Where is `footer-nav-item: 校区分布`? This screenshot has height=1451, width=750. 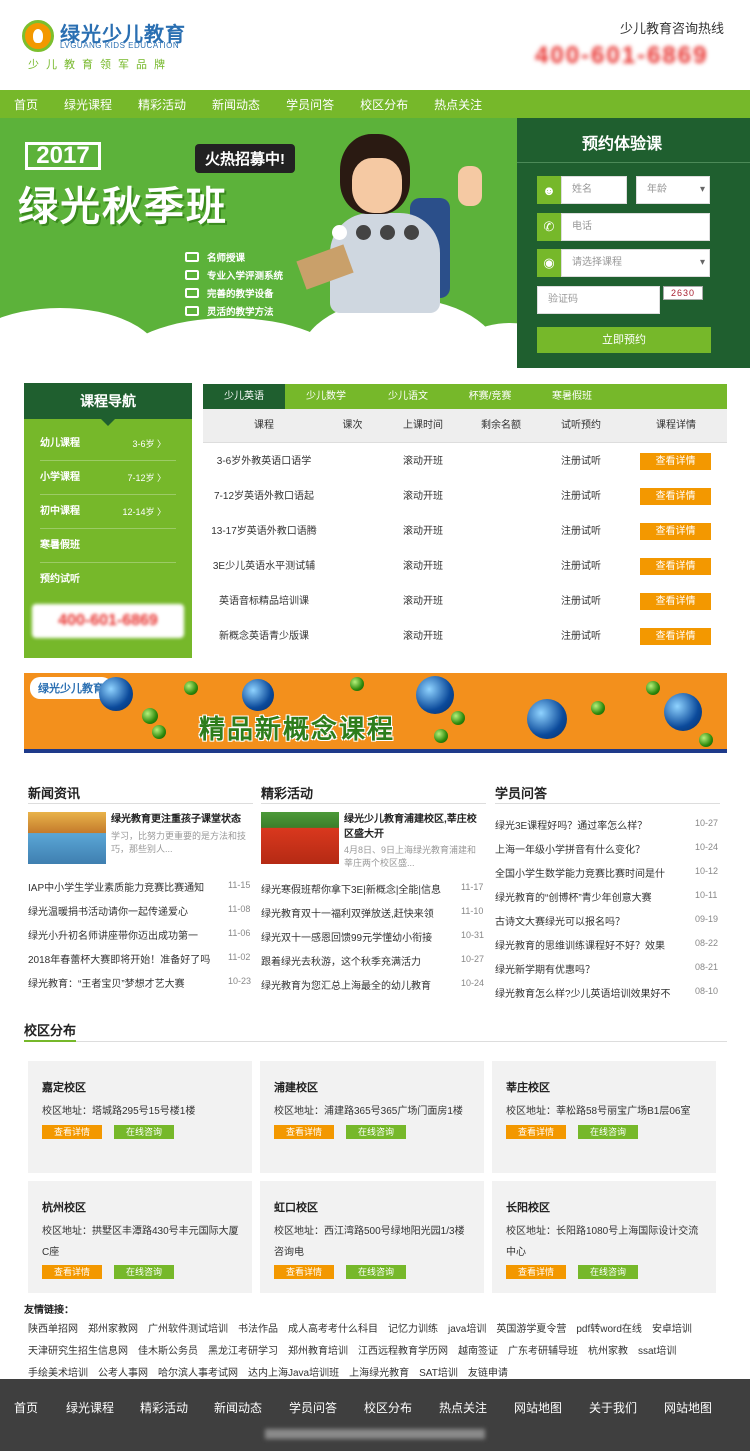 footer-nav-item: 校区分布 is located at coordinates (388, 1407).